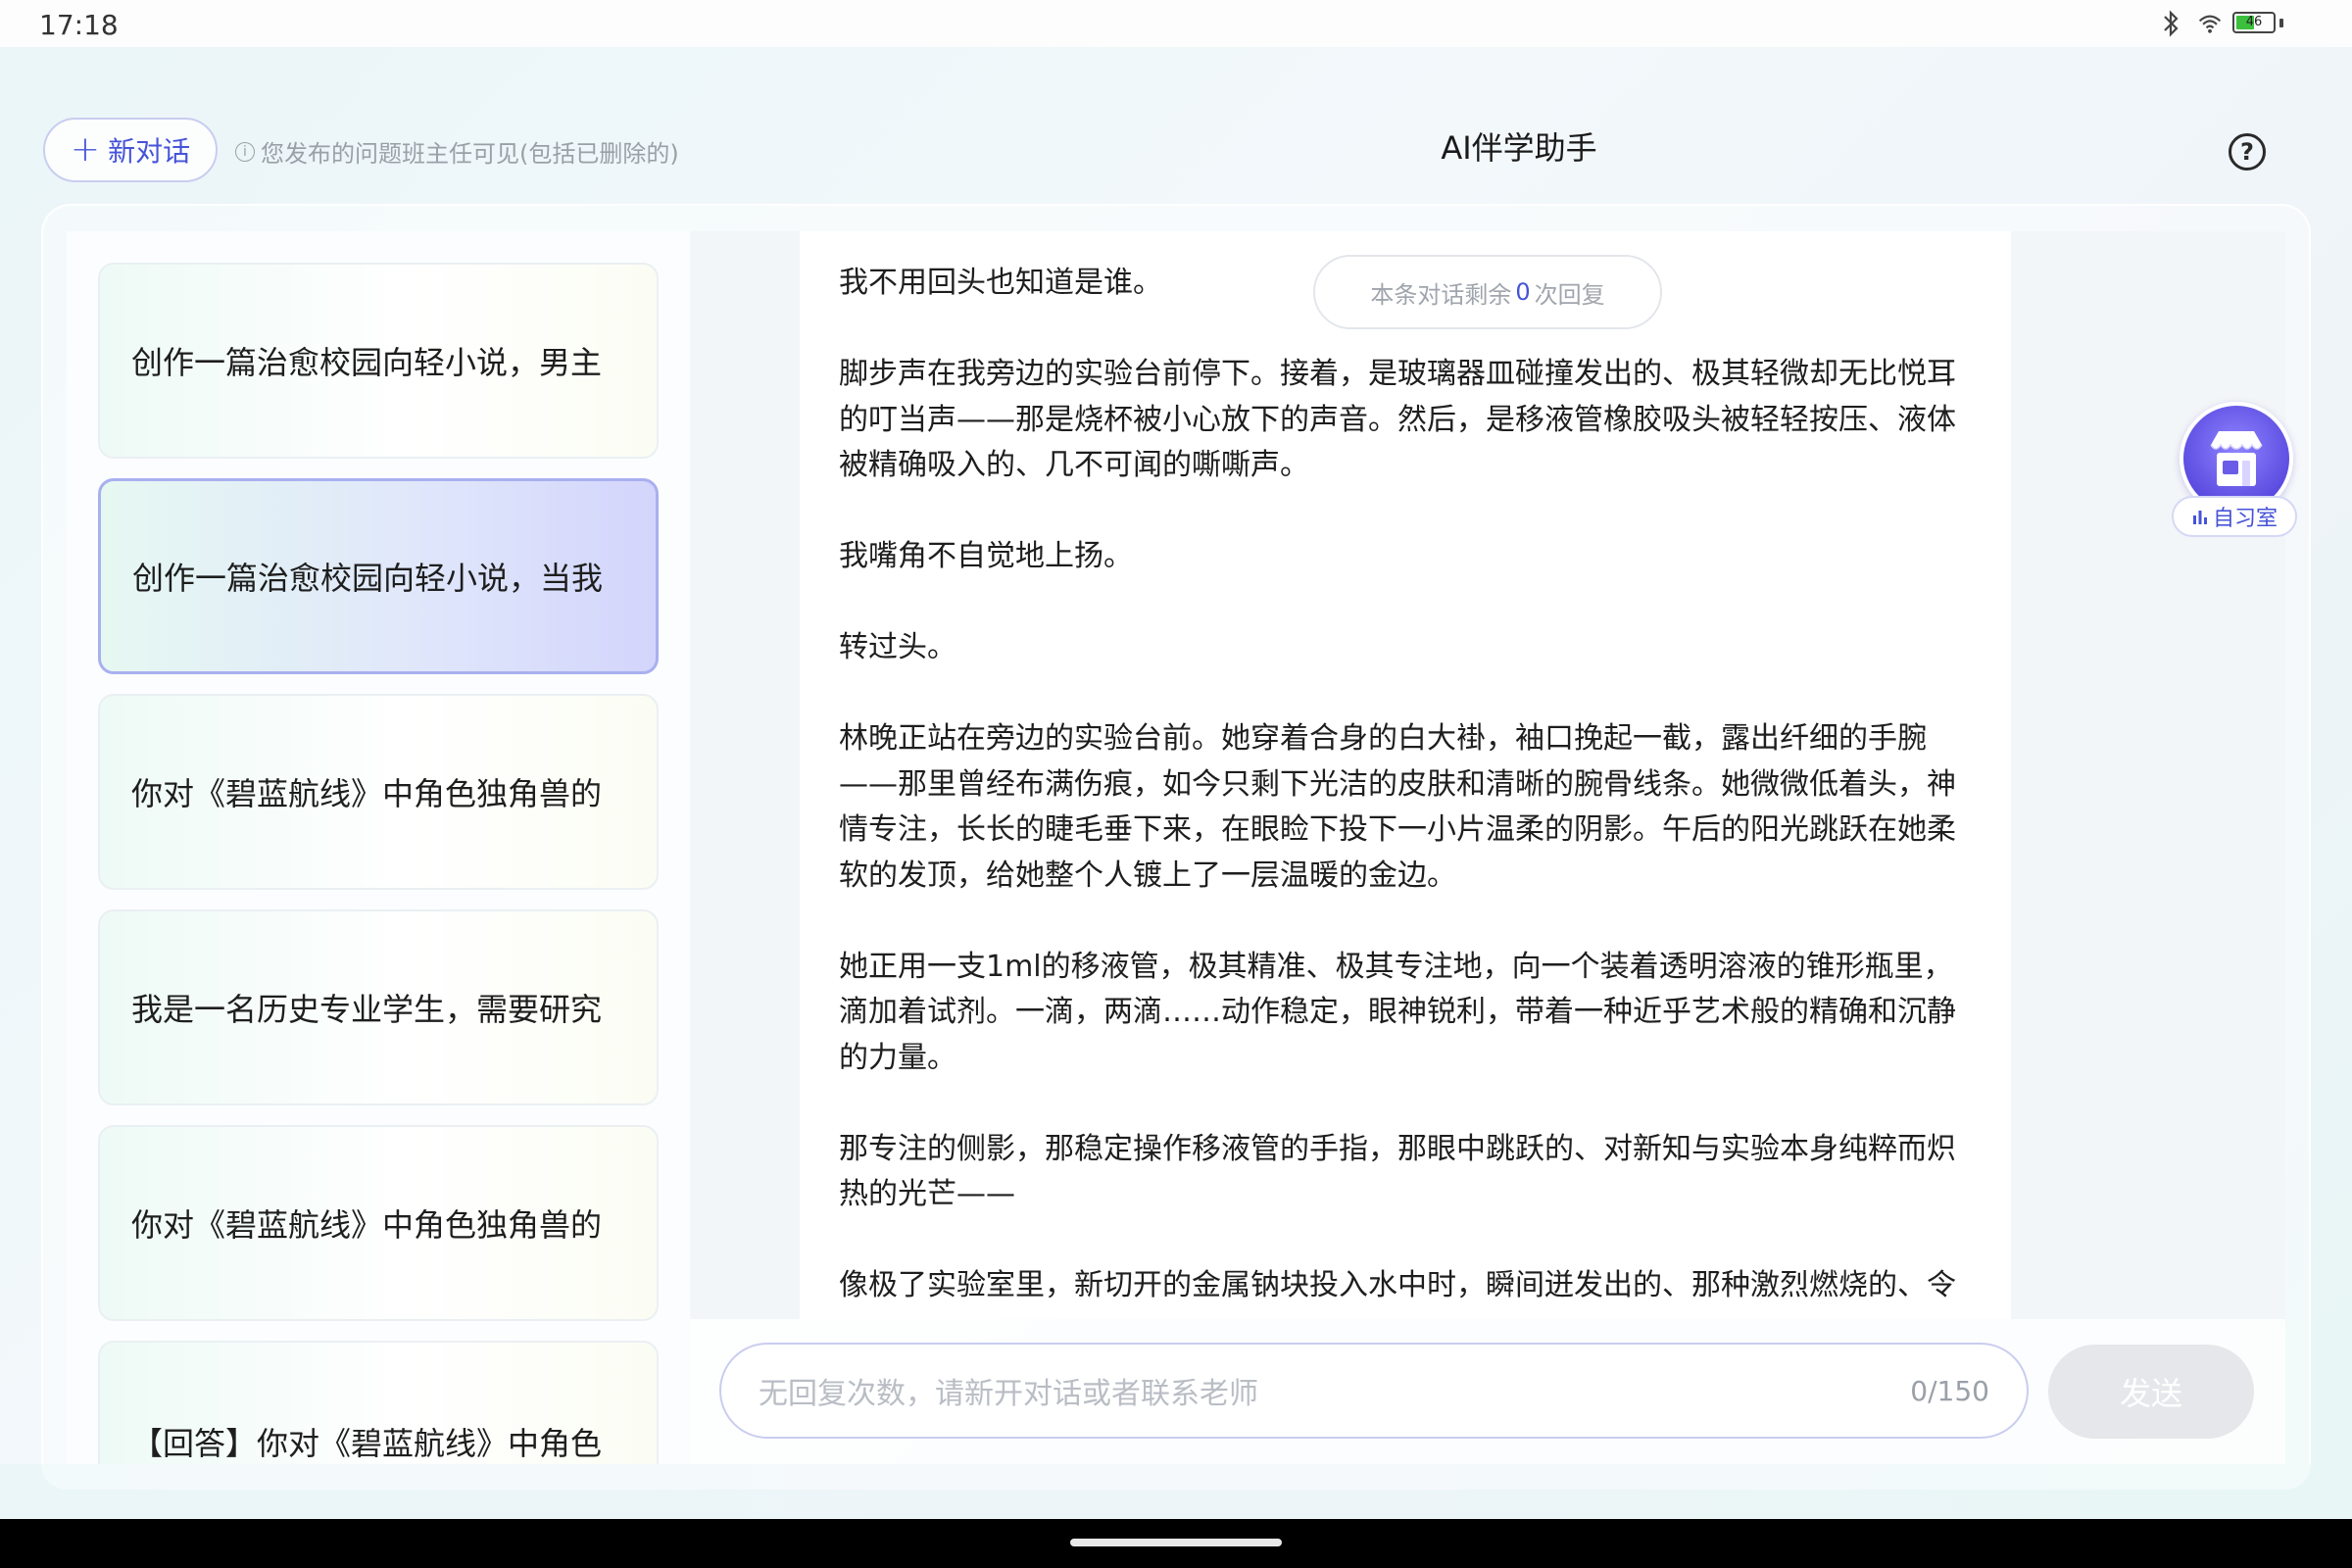 Image resolution: width=2352 pixels, height=1568 pixels. Describe the element at coordinates (1176, 23) in the screenshot. I see `status-bar: 17:18 46` at that location.